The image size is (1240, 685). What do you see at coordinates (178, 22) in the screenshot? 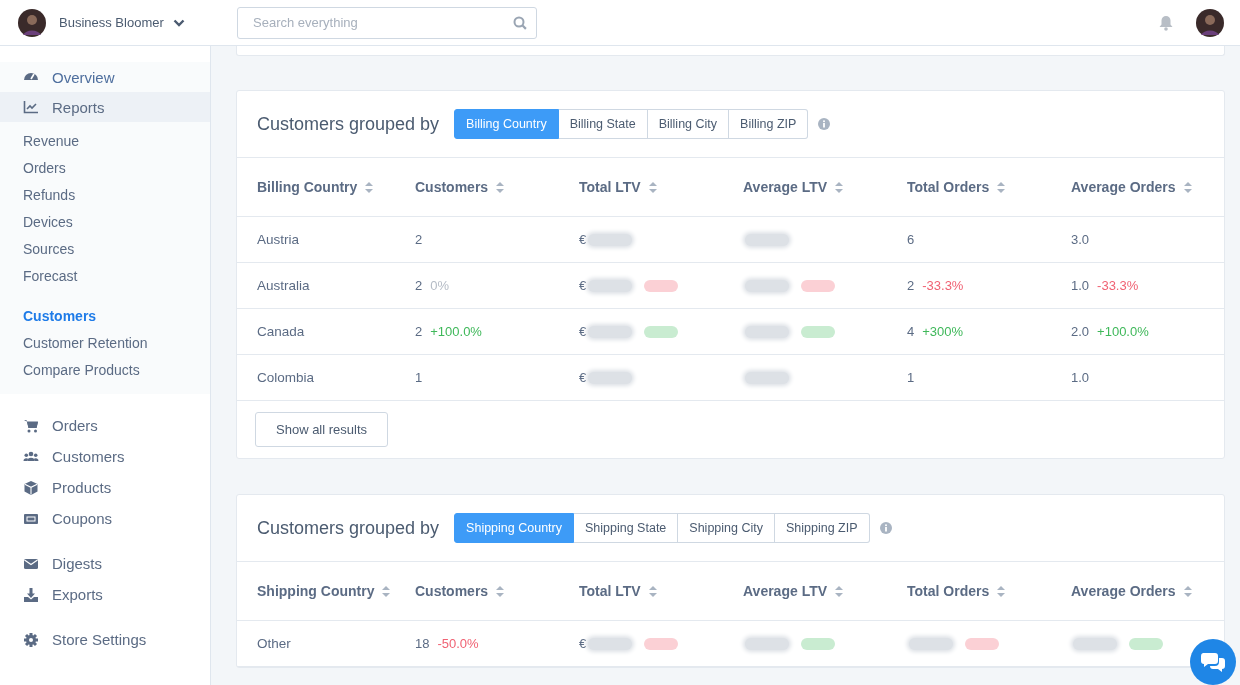
I see `caret-icon` at bounding box center [178, 22].